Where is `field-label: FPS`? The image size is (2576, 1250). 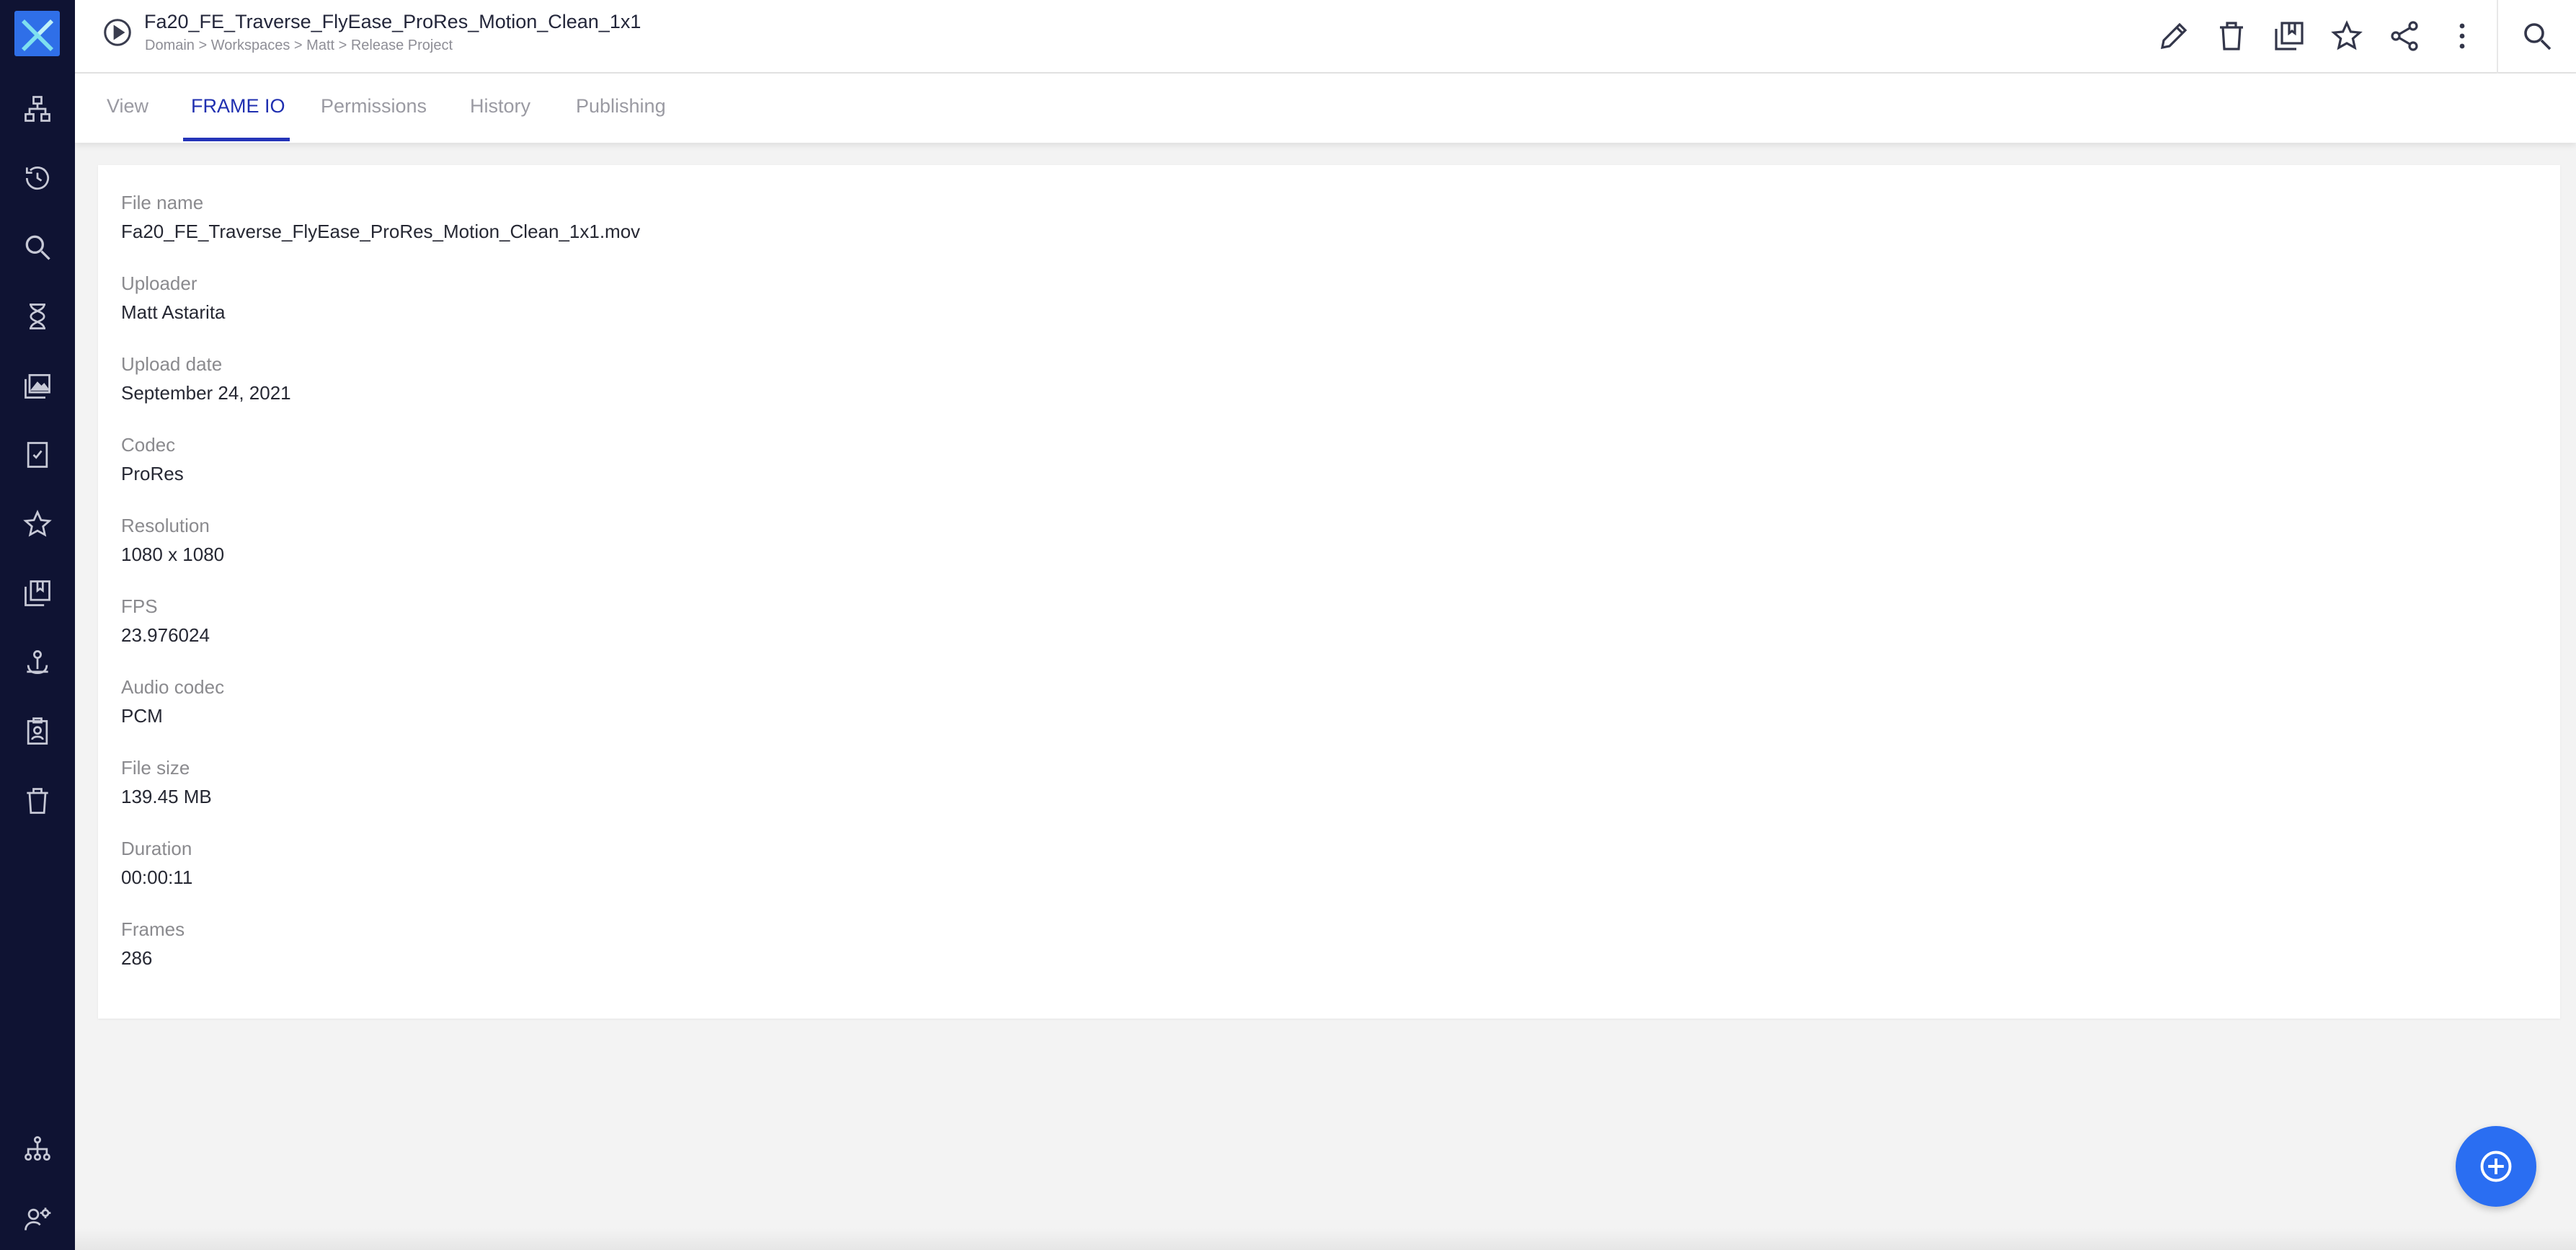 field-label: FPS is located at coordinates (139, 606).